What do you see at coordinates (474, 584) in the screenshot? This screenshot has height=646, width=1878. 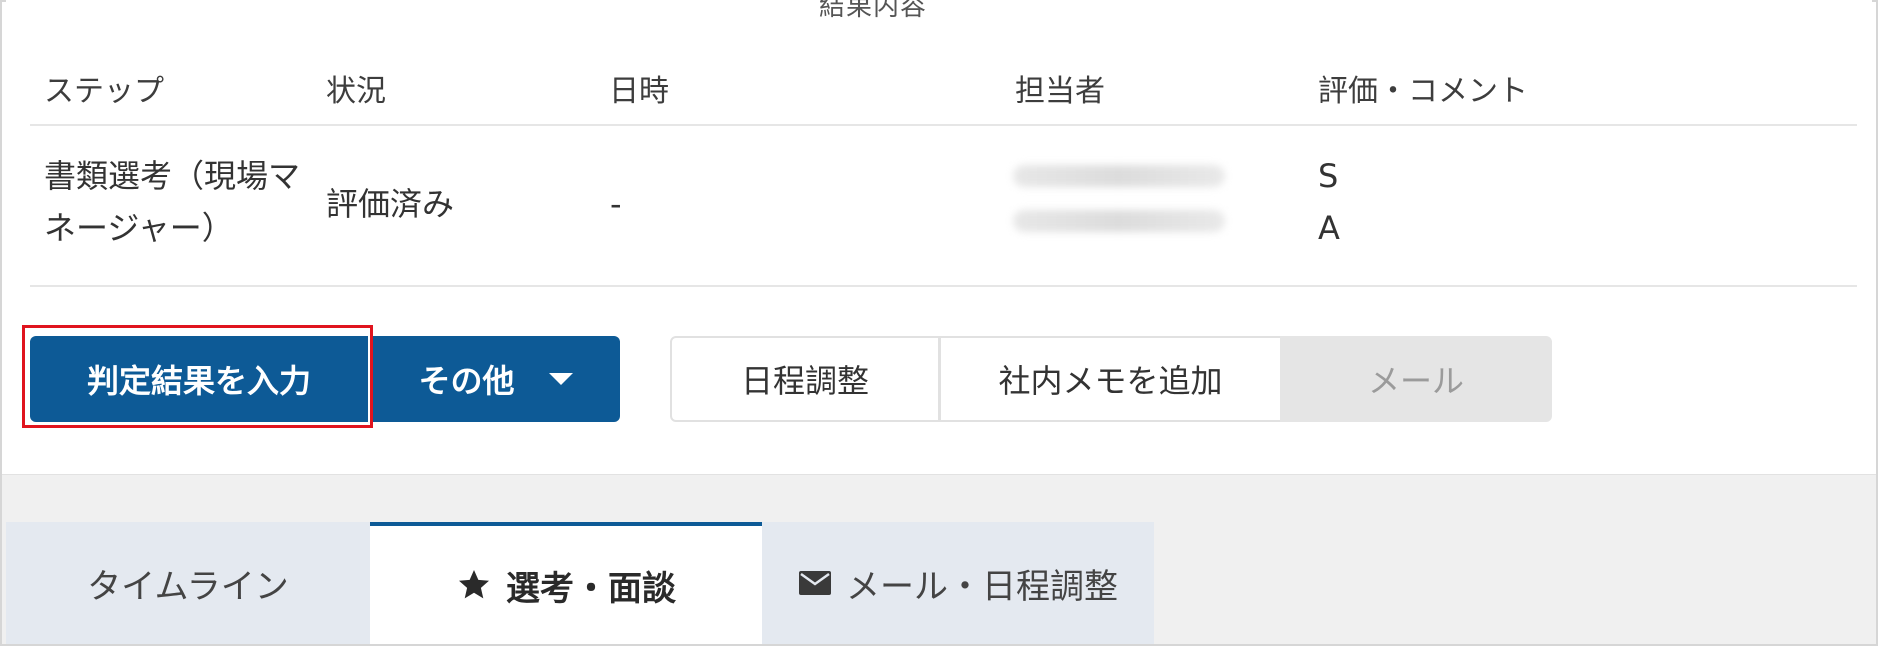 I see `star-icon` at bounding box center [474, 584].